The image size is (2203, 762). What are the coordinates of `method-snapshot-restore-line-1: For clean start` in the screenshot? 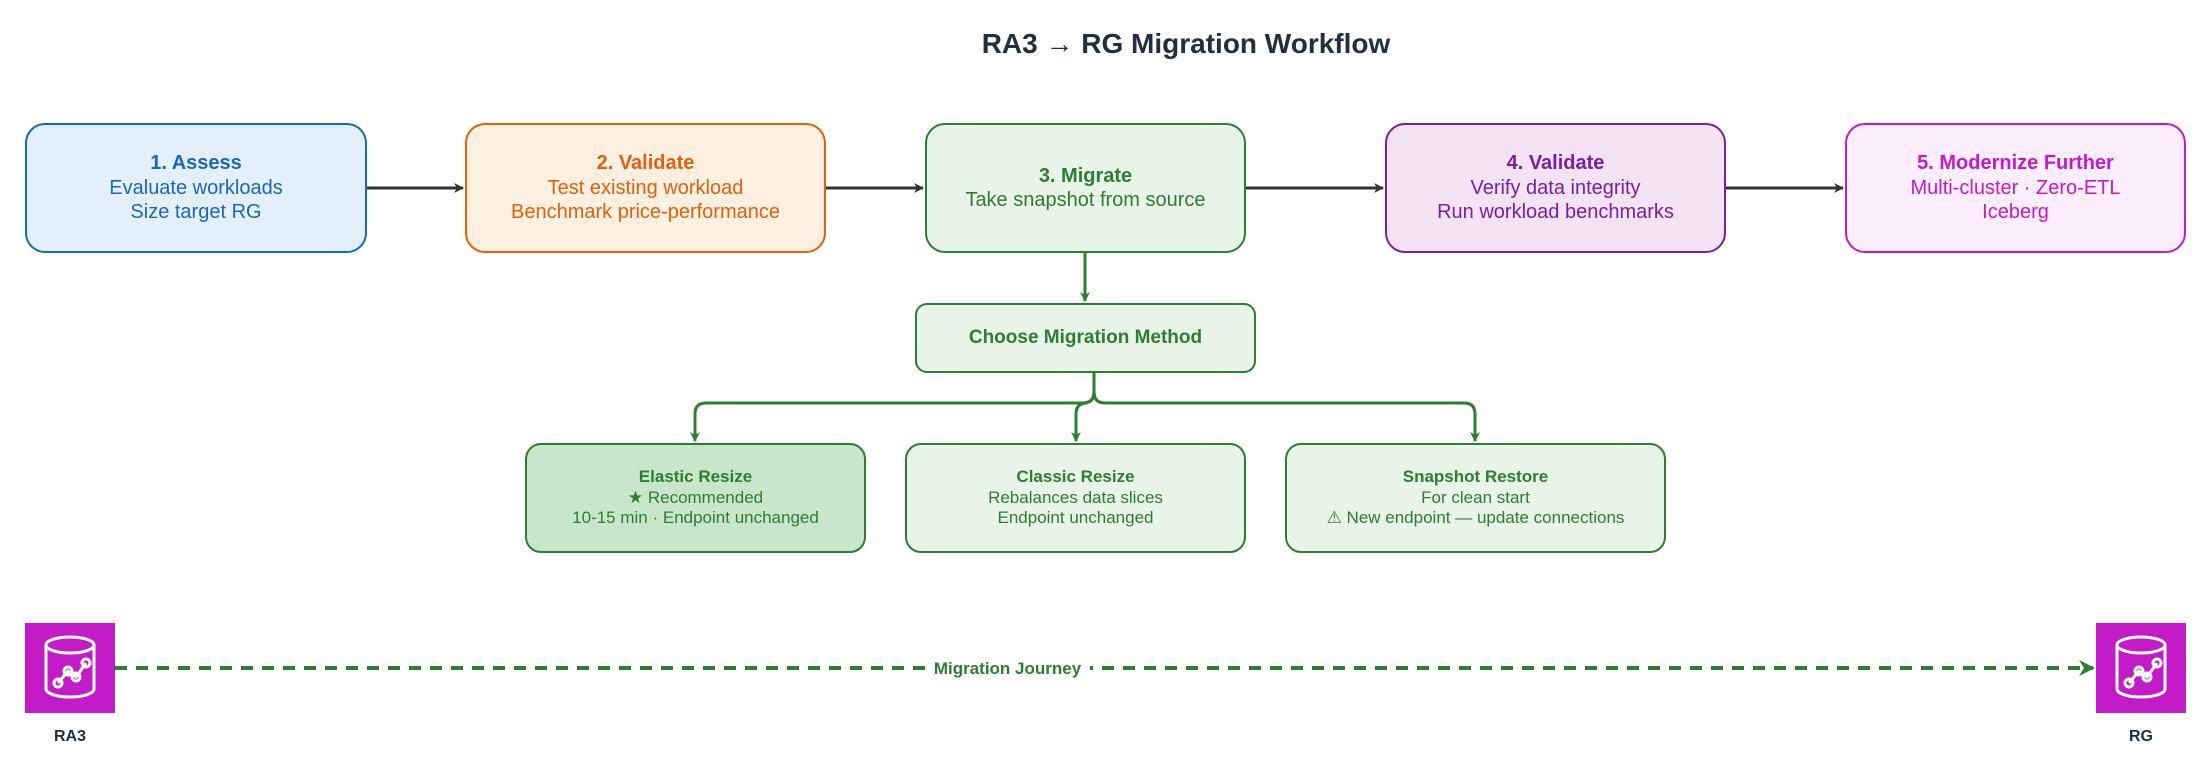 It's located at (1475, 497).